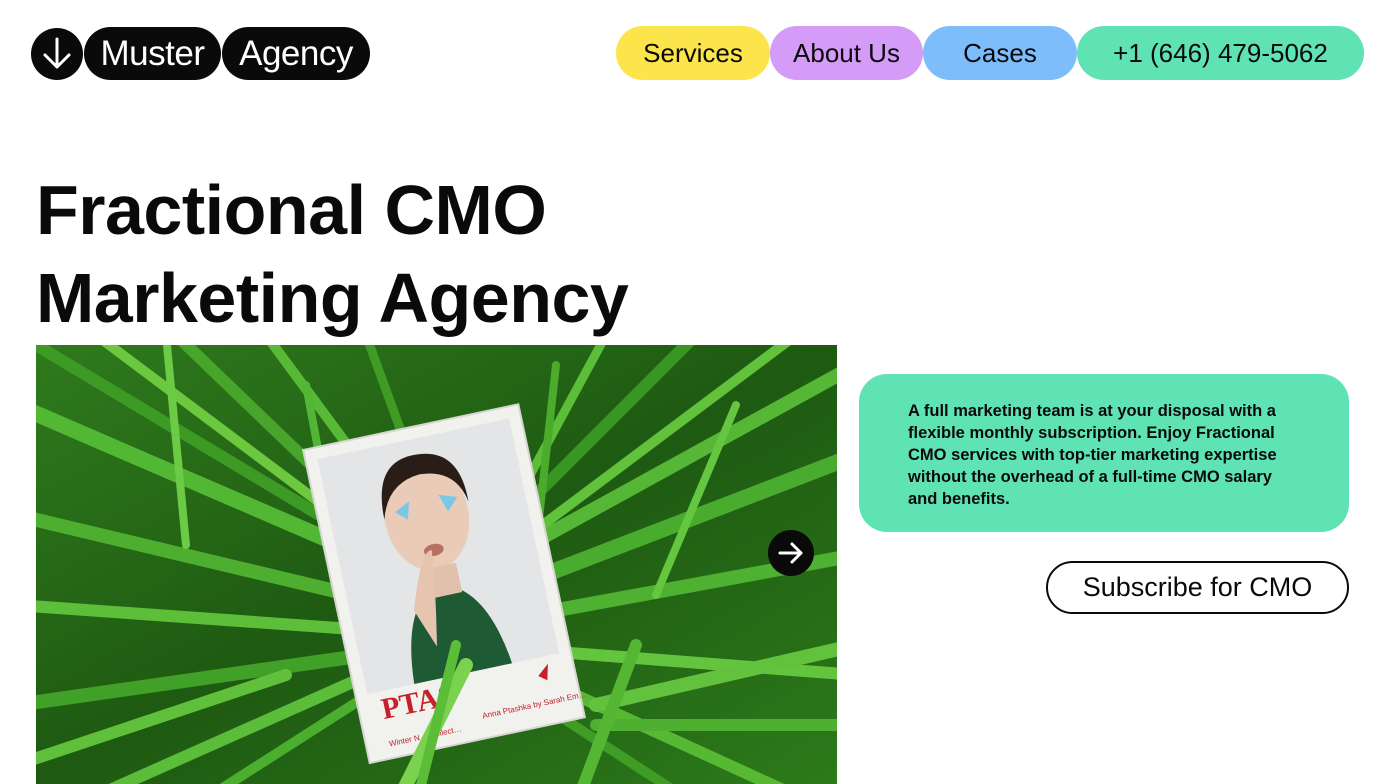 The image size is (1378, 784). What do you see at coordinates (57, 53) in the screenshot?
I see `arrow-down-icon` at bounding box center [57, 53].